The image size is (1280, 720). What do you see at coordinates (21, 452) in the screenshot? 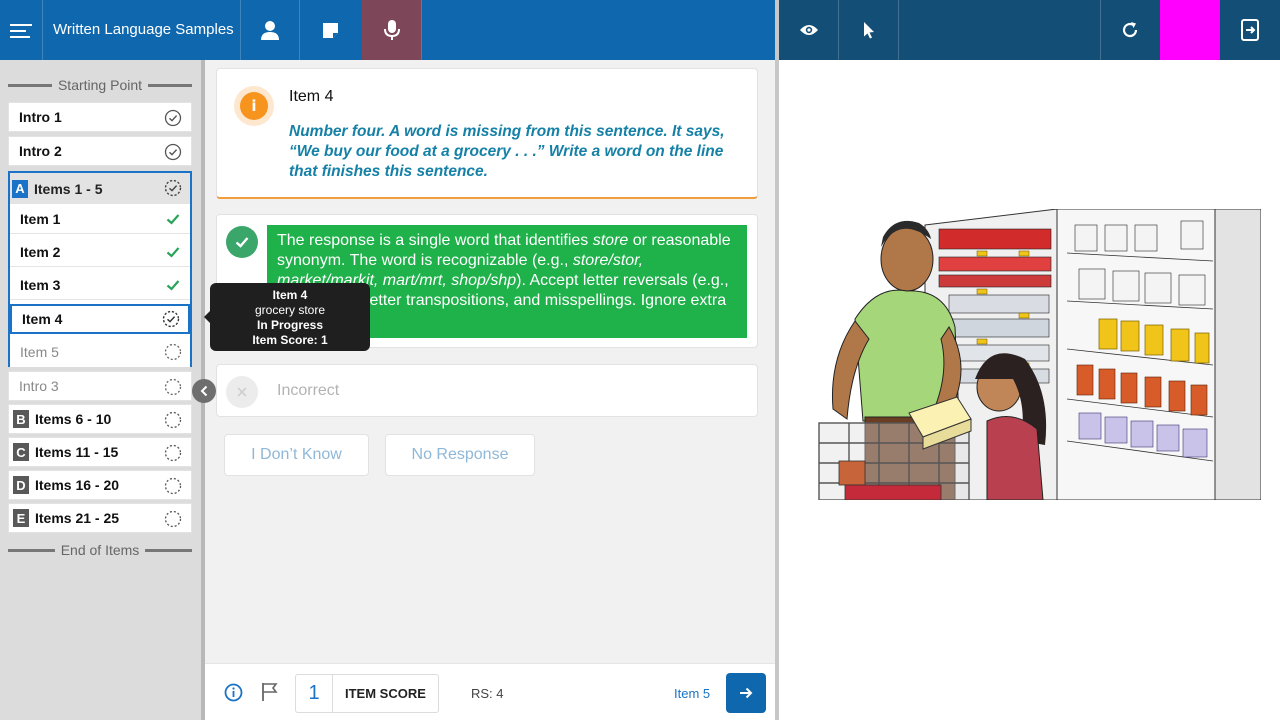
I see `section-letter: C` at bounding box center [21, 452].